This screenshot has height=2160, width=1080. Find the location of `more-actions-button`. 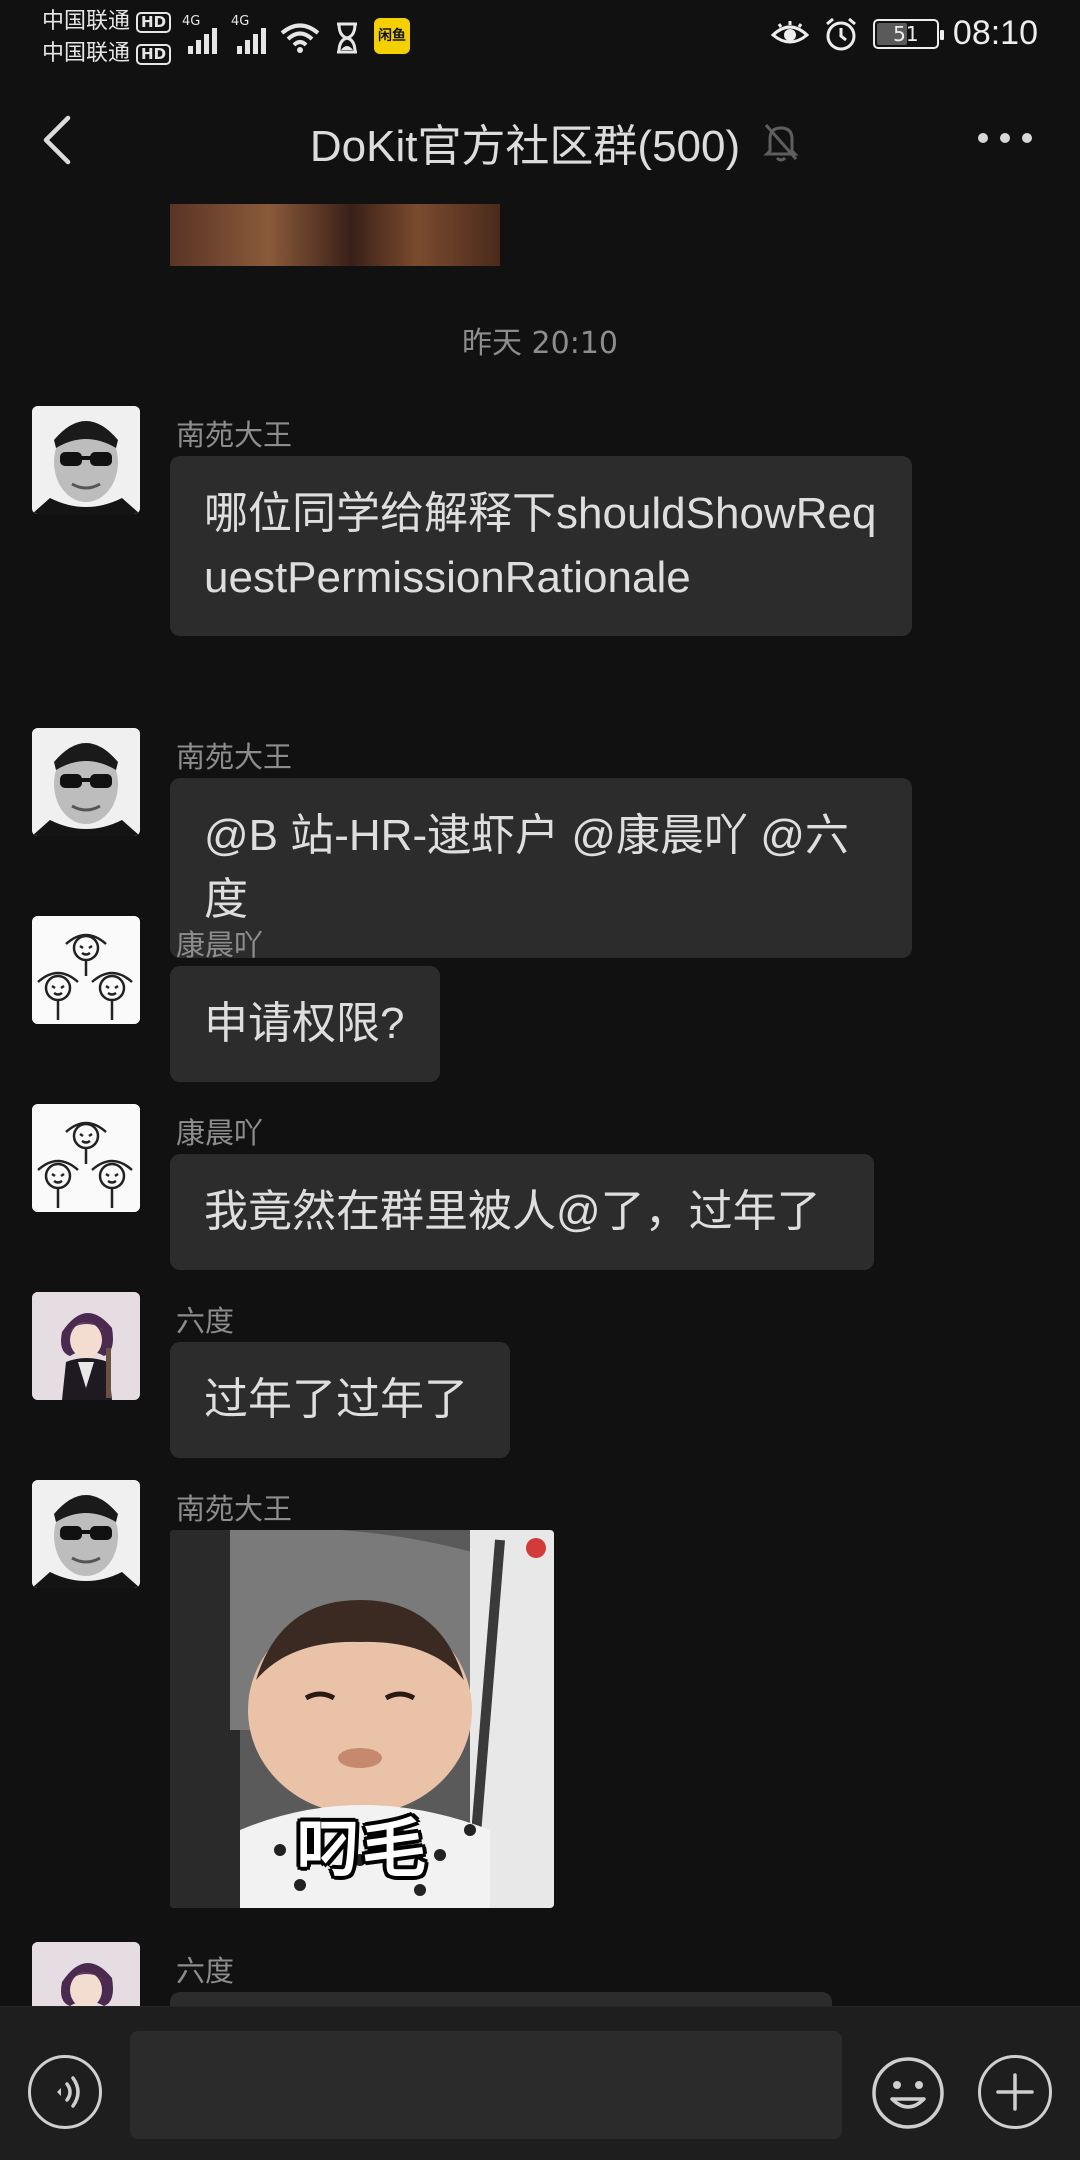

more-actions-button is located at coordinates (1015, 2092).